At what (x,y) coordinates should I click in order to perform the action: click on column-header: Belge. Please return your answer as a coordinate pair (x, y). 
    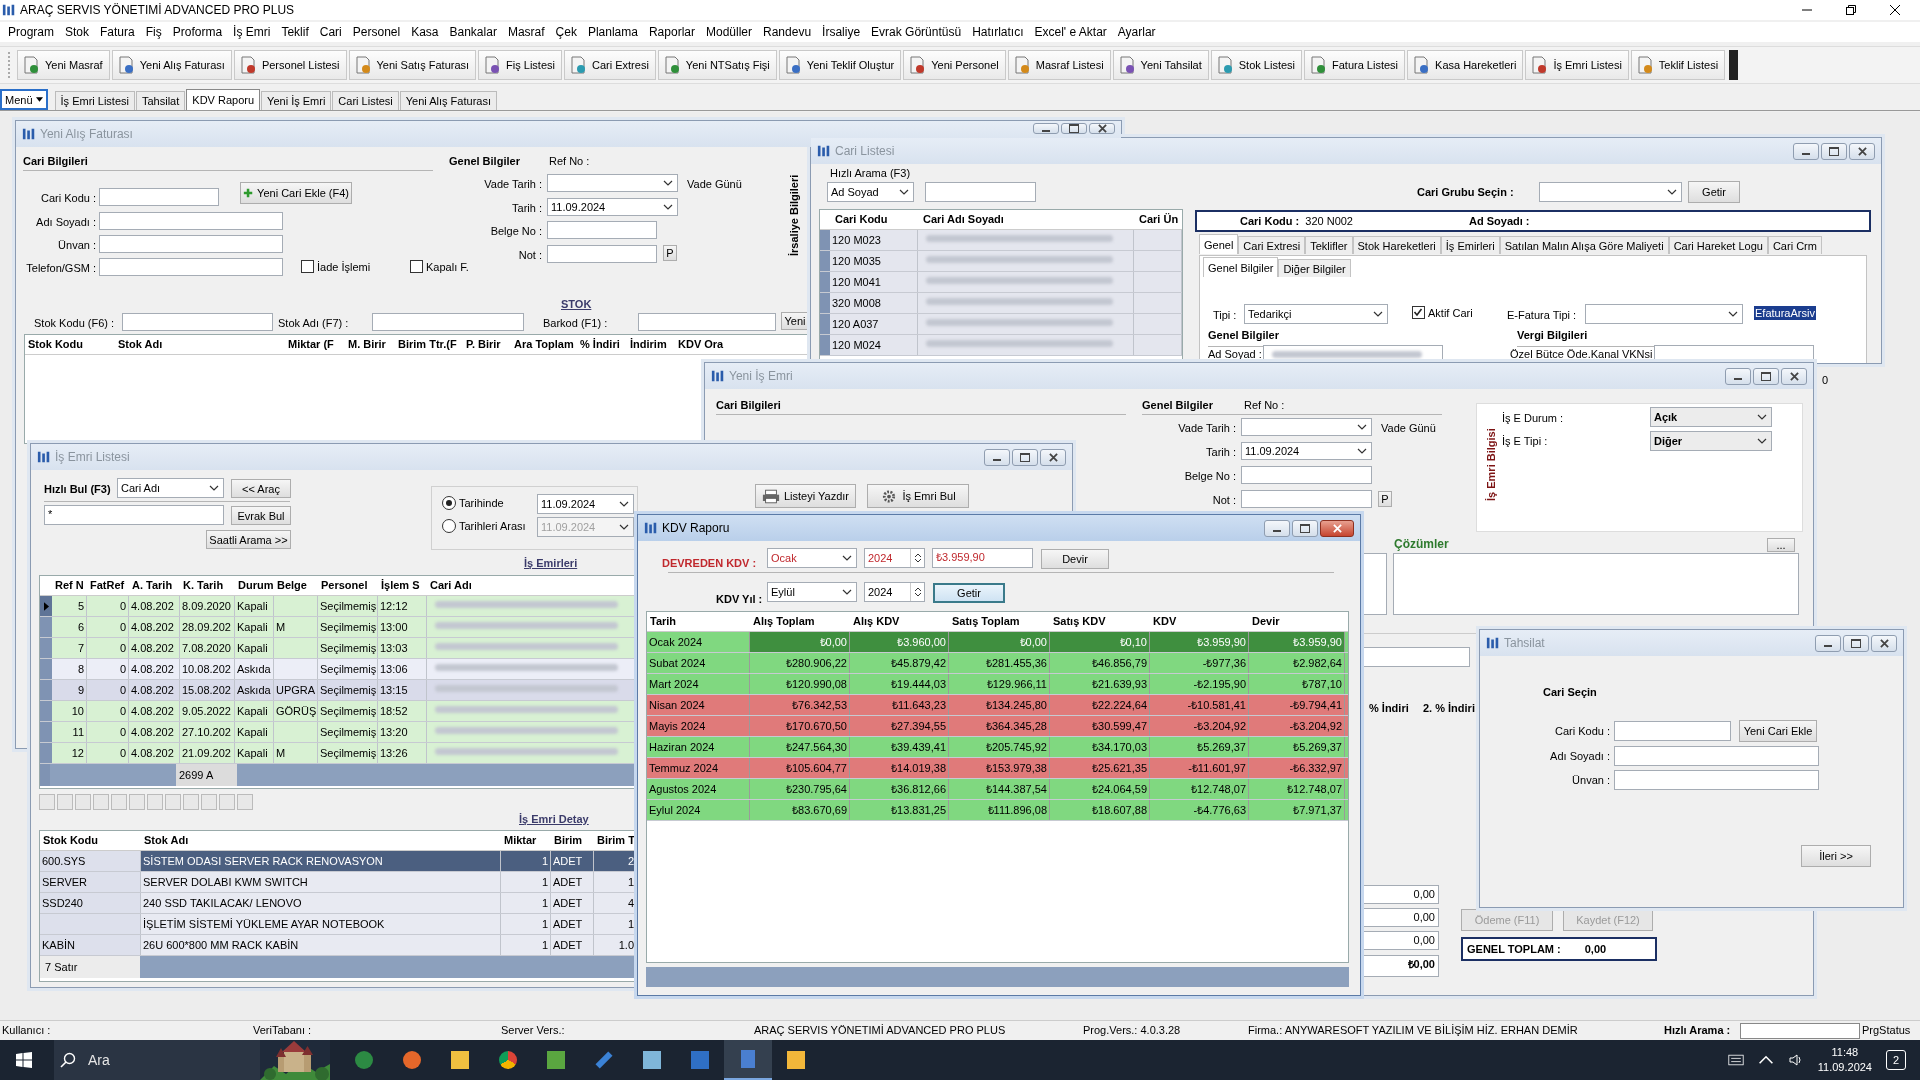
    Looking at the image, I should click on (296, 585).